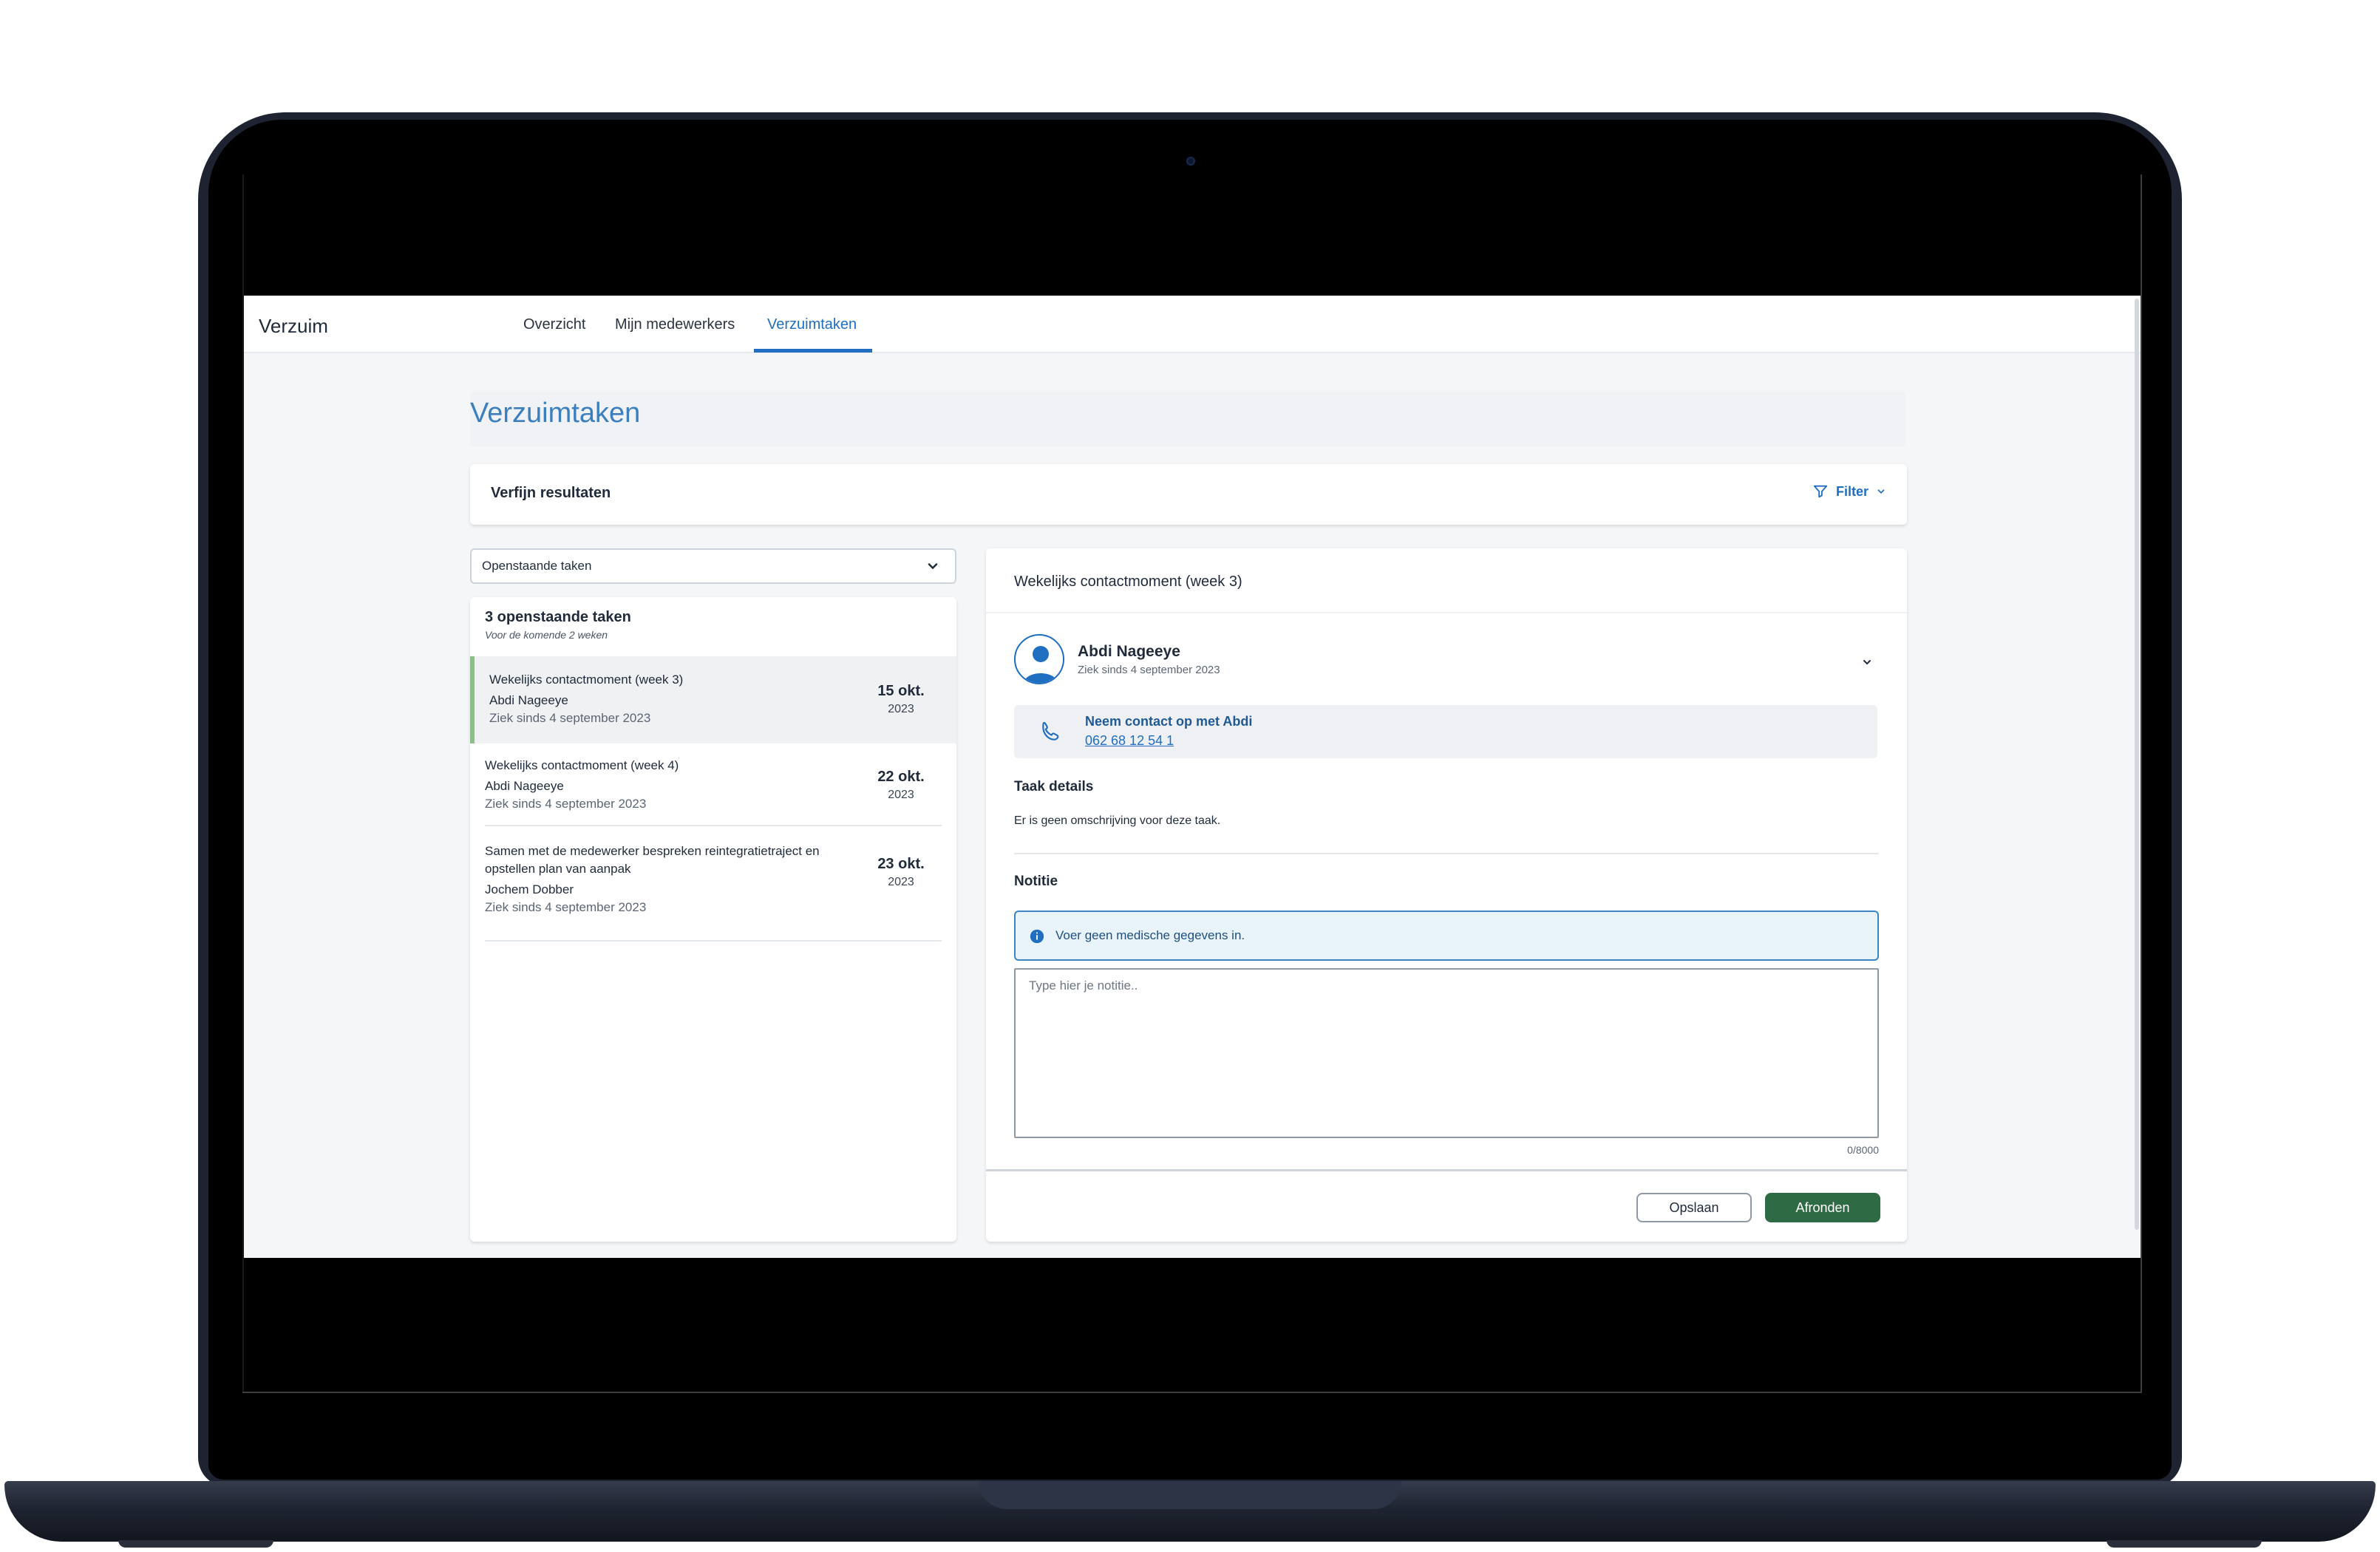 The height and width of the screenshot is (1552, 2380). I want to click on task-count-subtitle: Voor de komende 2 weken, so click(546, 635).